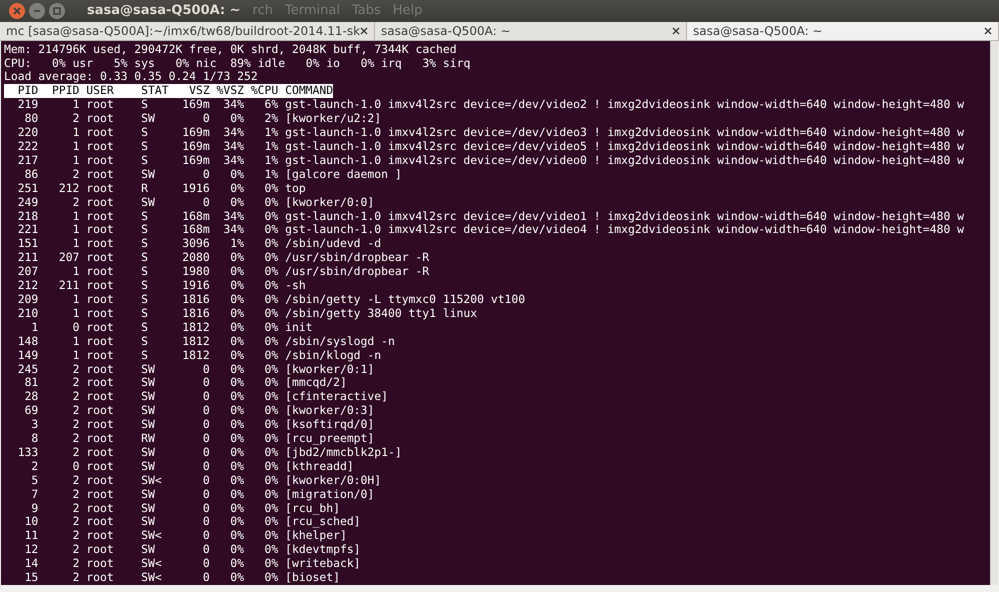  Describe the element at coordinates (17, 10) in the screenshot. I see `close-button` at that location.